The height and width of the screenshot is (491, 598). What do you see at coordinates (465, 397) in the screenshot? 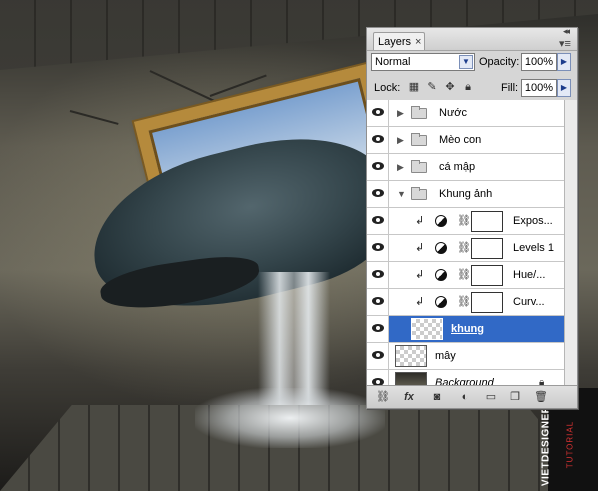
I see `adjustment-layer-icon: ◐` at bounding box center [465, 397].